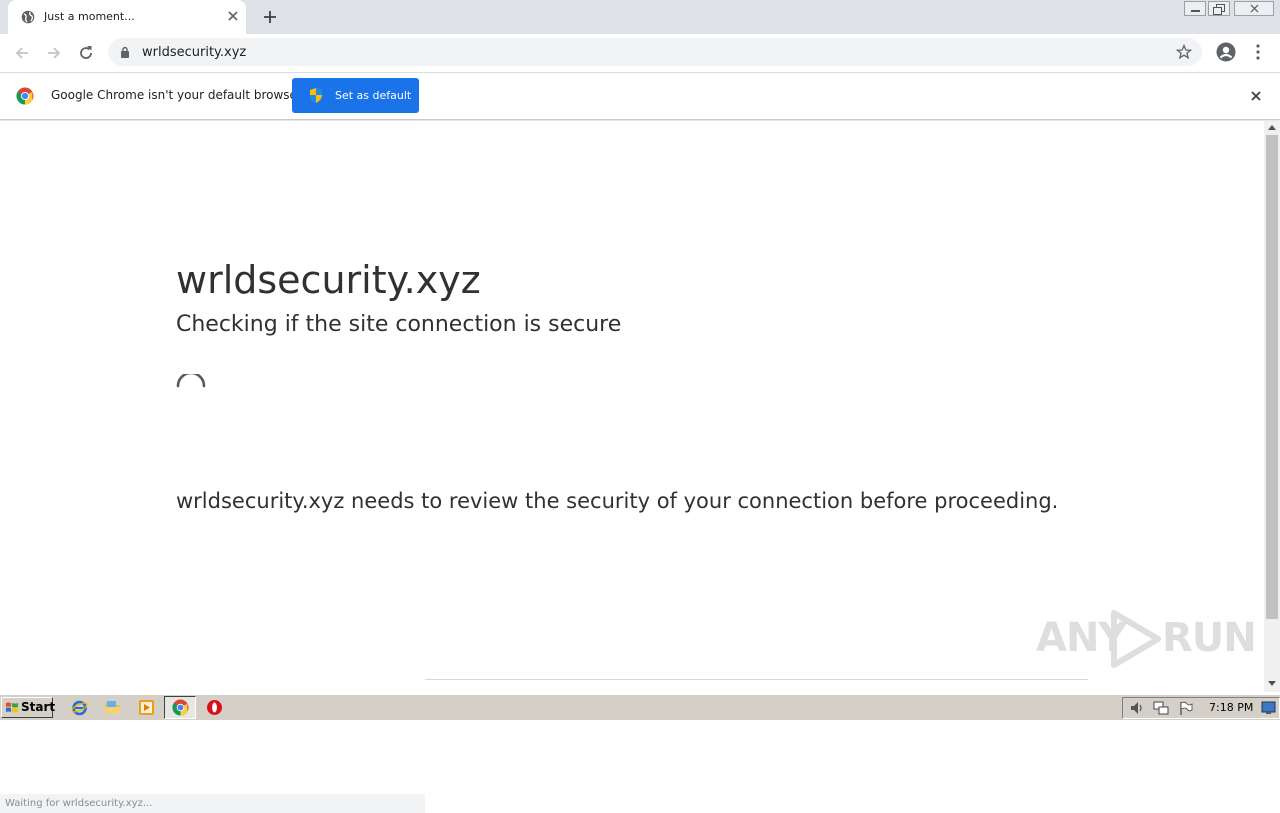  What do you see at coordinates (1272, 683) in the screenshot?
I see `scroll-down-arrow` at bounding box center [1272, 683].